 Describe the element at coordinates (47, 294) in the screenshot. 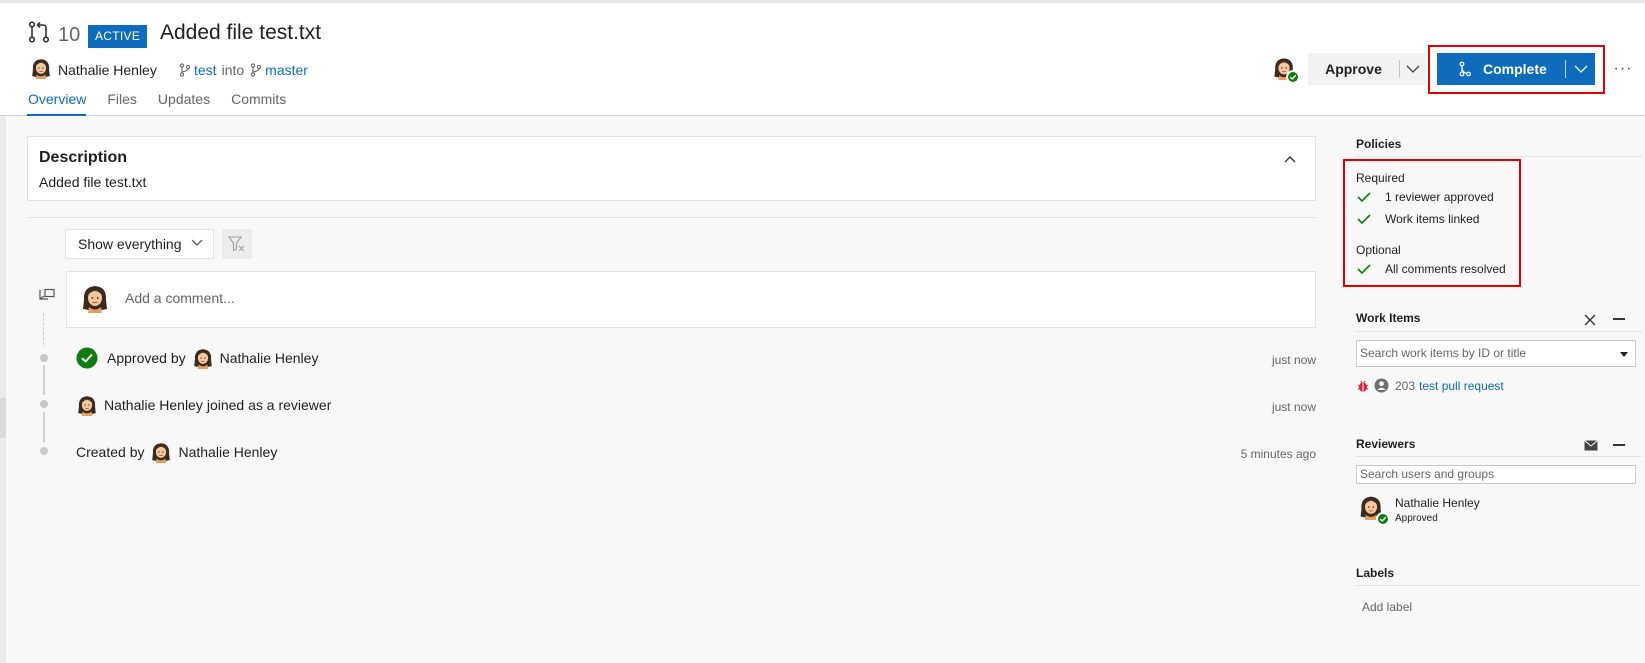

I see `comment-icon` at that location.